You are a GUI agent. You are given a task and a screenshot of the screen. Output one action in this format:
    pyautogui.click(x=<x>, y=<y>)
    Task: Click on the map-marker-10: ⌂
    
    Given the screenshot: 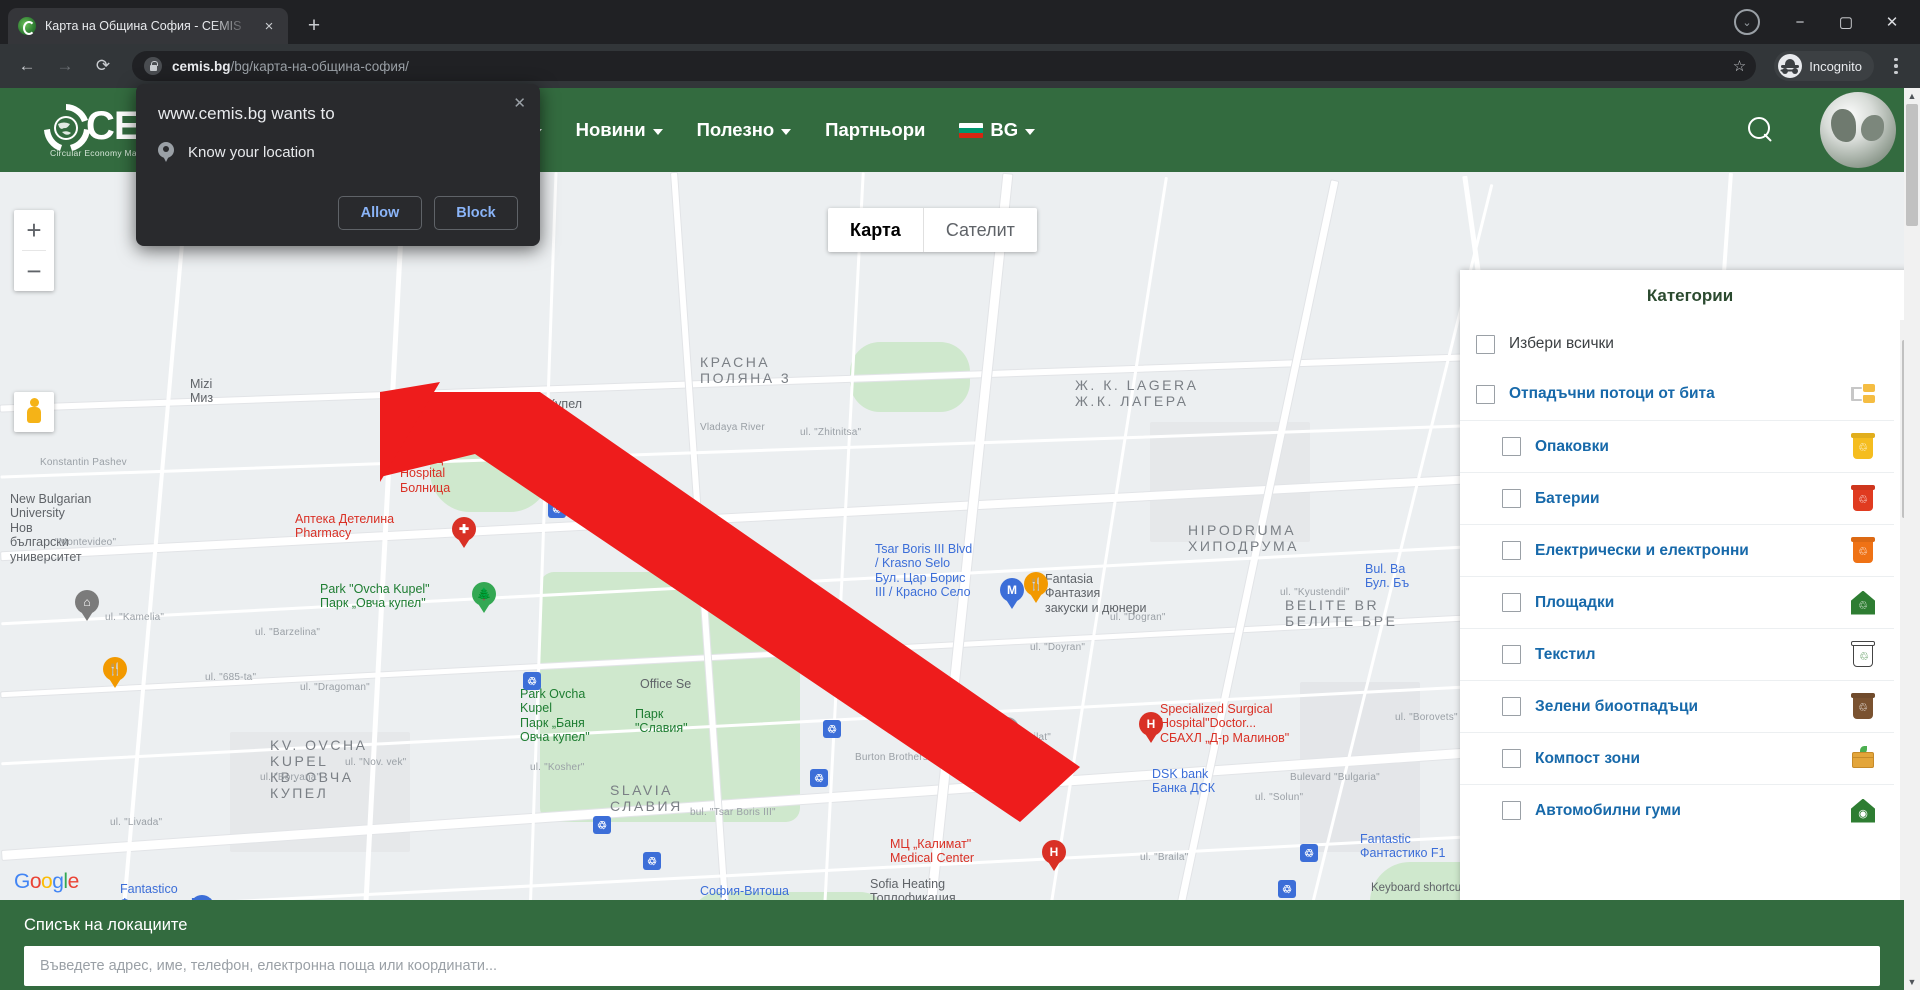 What is the action you would take?
    pyautogui.click(x=87, y=606)
    